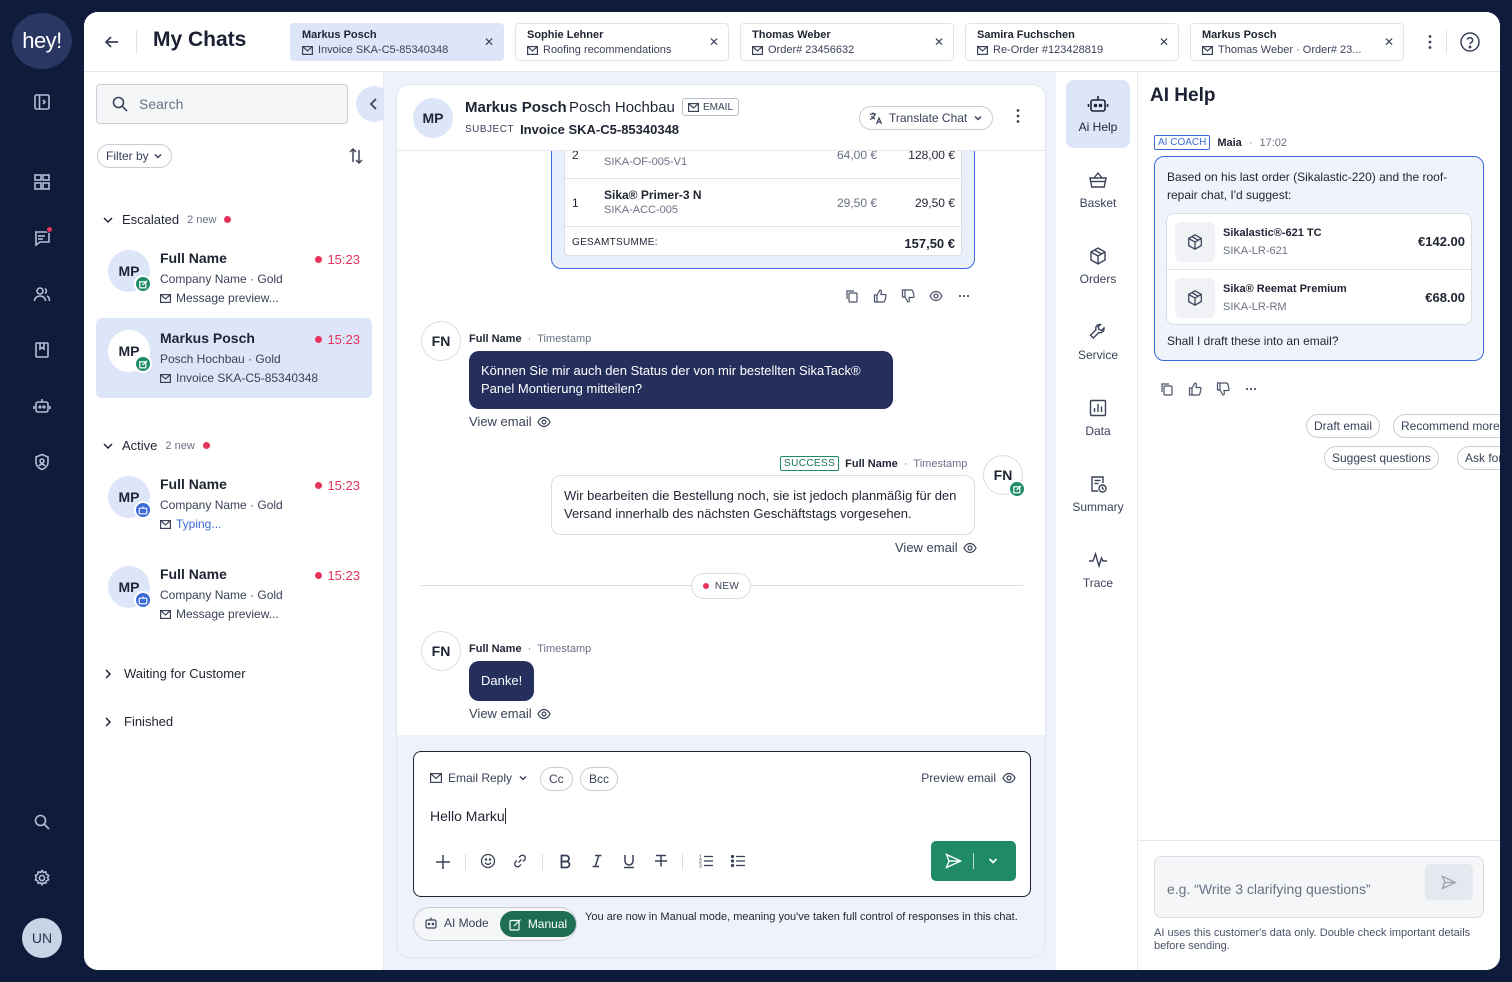  I want to click on security-icon, so click(42, 462).